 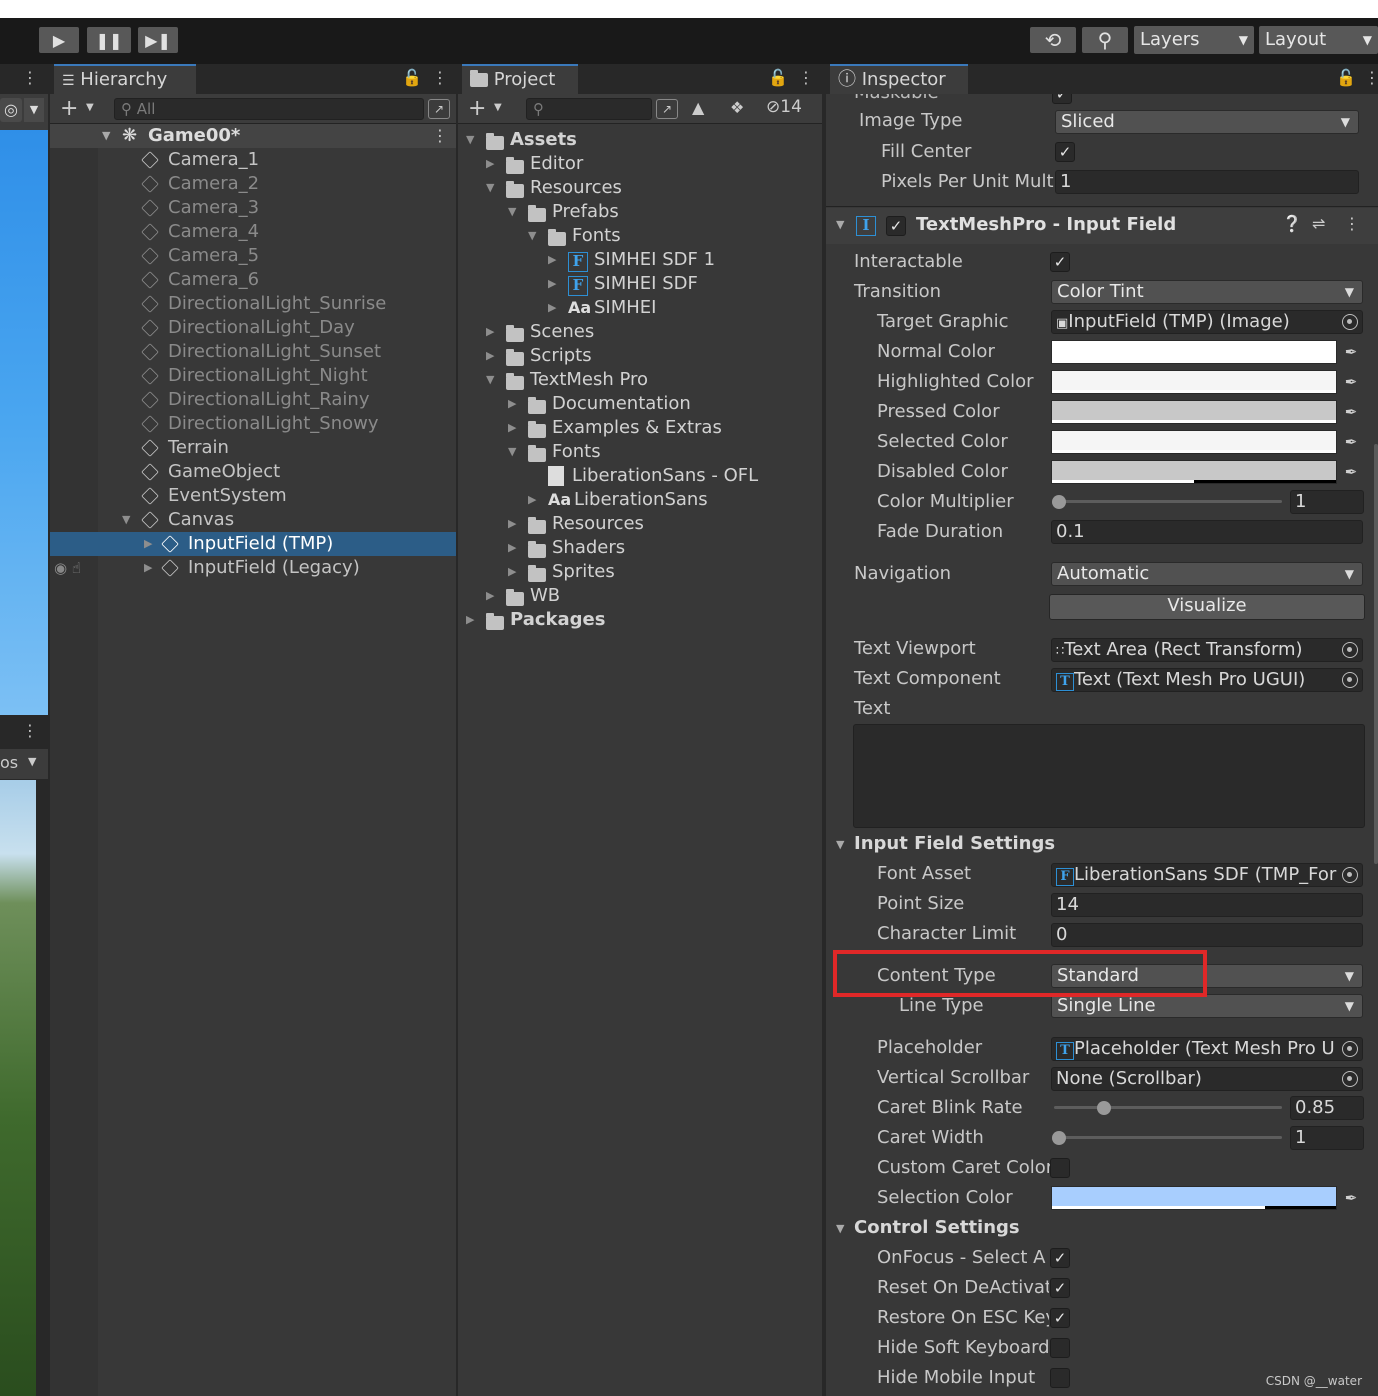 What do you see at coordinates (667, 109) in the screenshot?
I see `scene-search-icon: ↗` at bounding box center [667, 109].